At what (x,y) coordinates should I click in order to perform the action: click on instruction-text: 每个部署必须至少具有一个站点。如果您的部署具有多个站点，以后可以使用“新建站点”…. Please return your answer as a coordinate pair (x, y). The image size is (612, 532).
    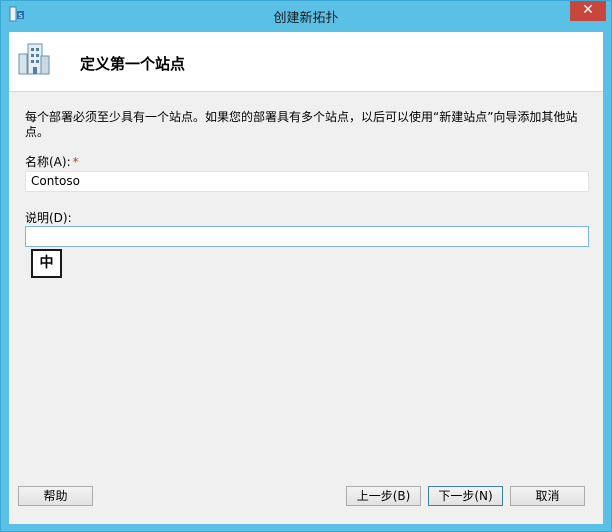
    Looking at the image, I should click on (301, 124).